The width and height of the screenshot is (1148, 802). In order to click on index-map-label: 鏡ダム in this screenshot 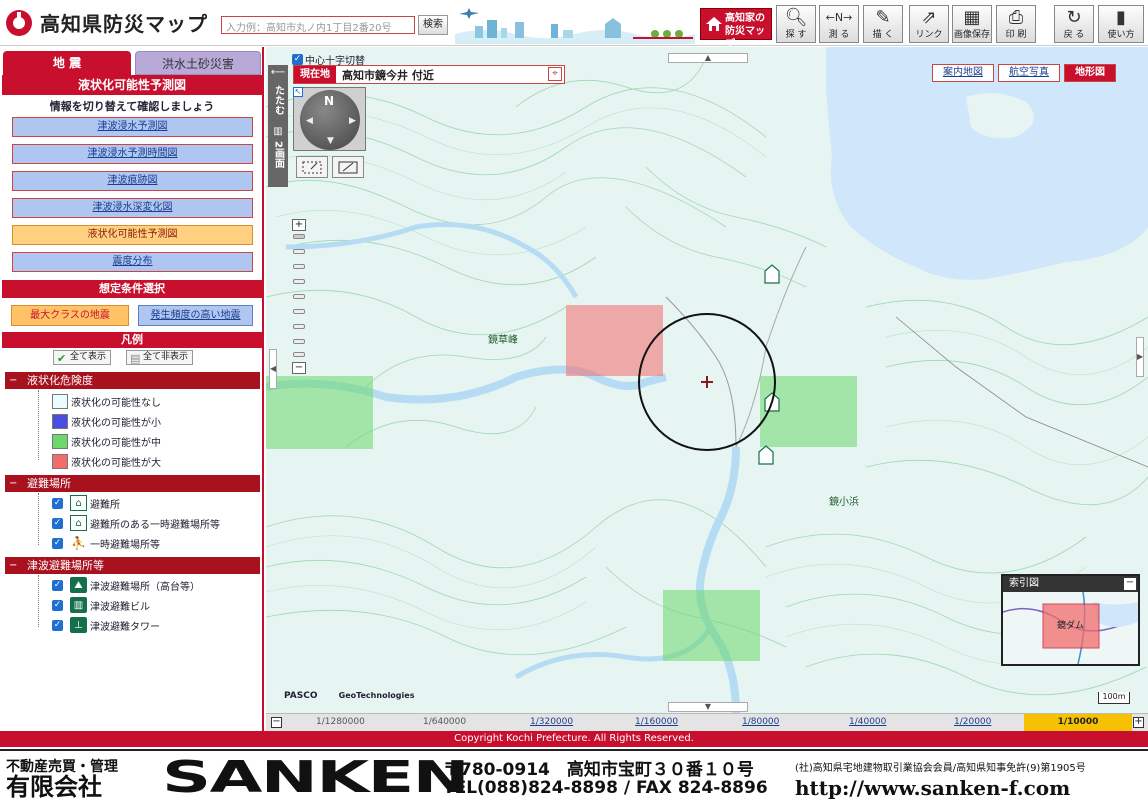, I will do `click(1070, 625)`.